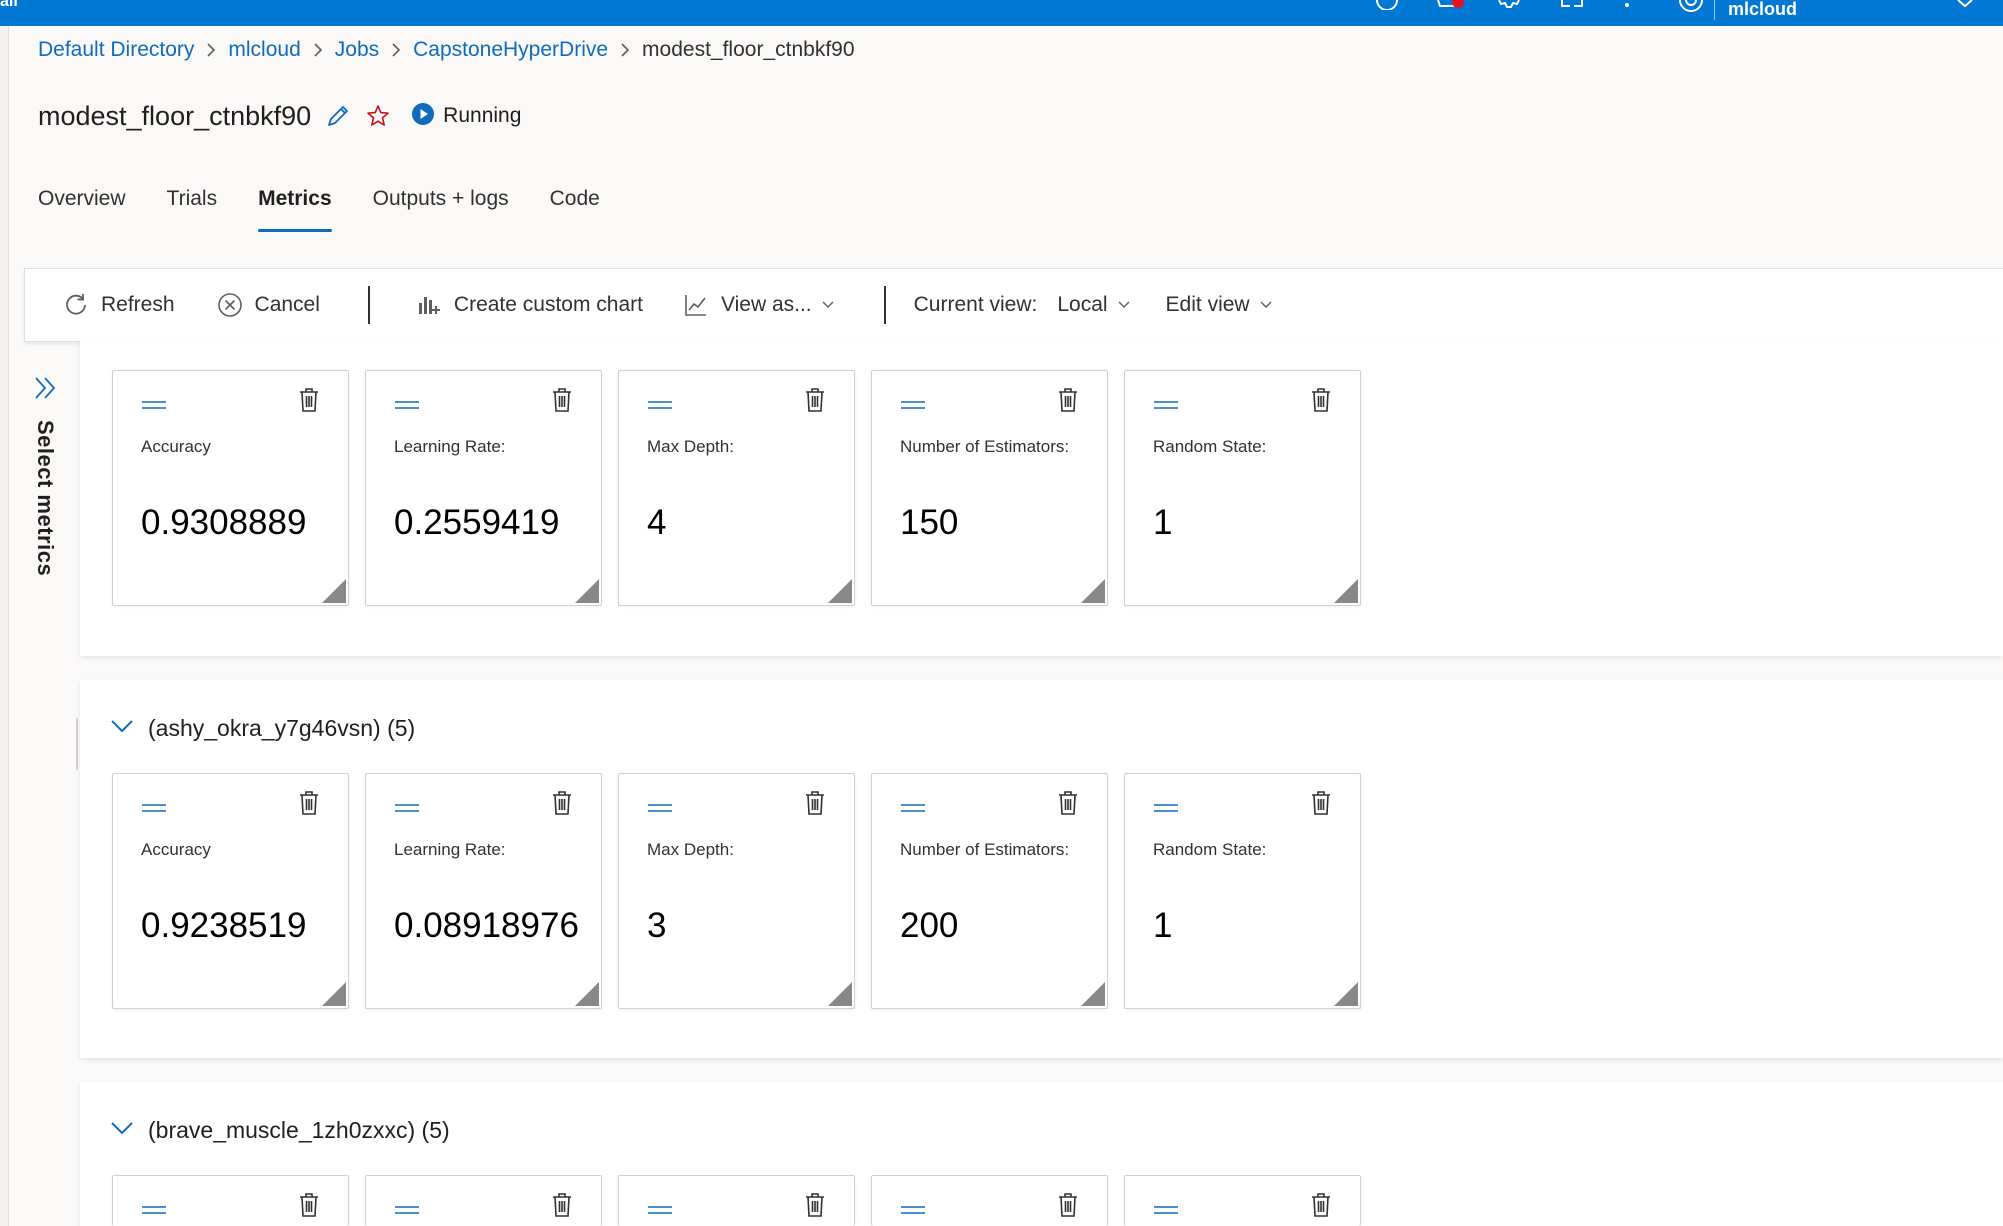 Image resolution: width=2003 pixels, height=1226 pixels. Describe the element at coordinates (483, 891) in the screenshot. I see `metric-card-learning-rate: Learning Rate: 0.08918976` at that location.